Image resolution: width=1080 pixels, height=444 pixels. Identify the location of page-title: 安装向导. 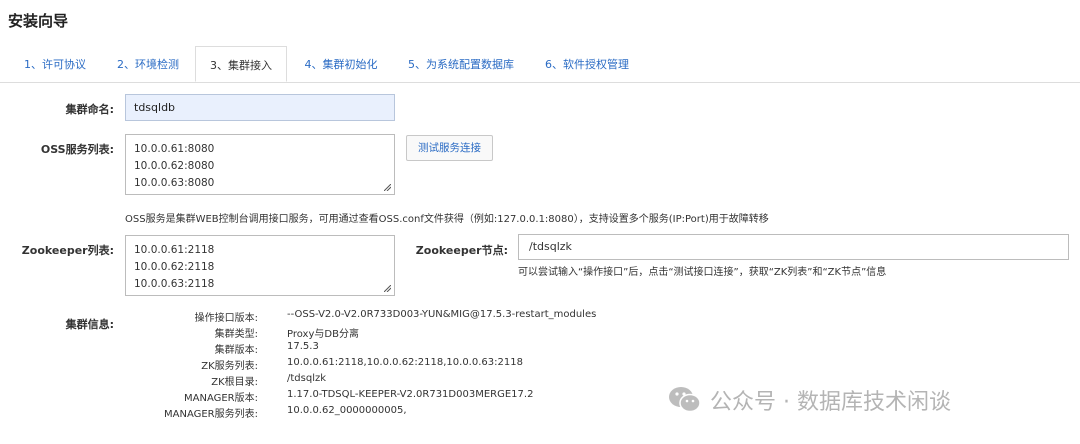
(38, 21).